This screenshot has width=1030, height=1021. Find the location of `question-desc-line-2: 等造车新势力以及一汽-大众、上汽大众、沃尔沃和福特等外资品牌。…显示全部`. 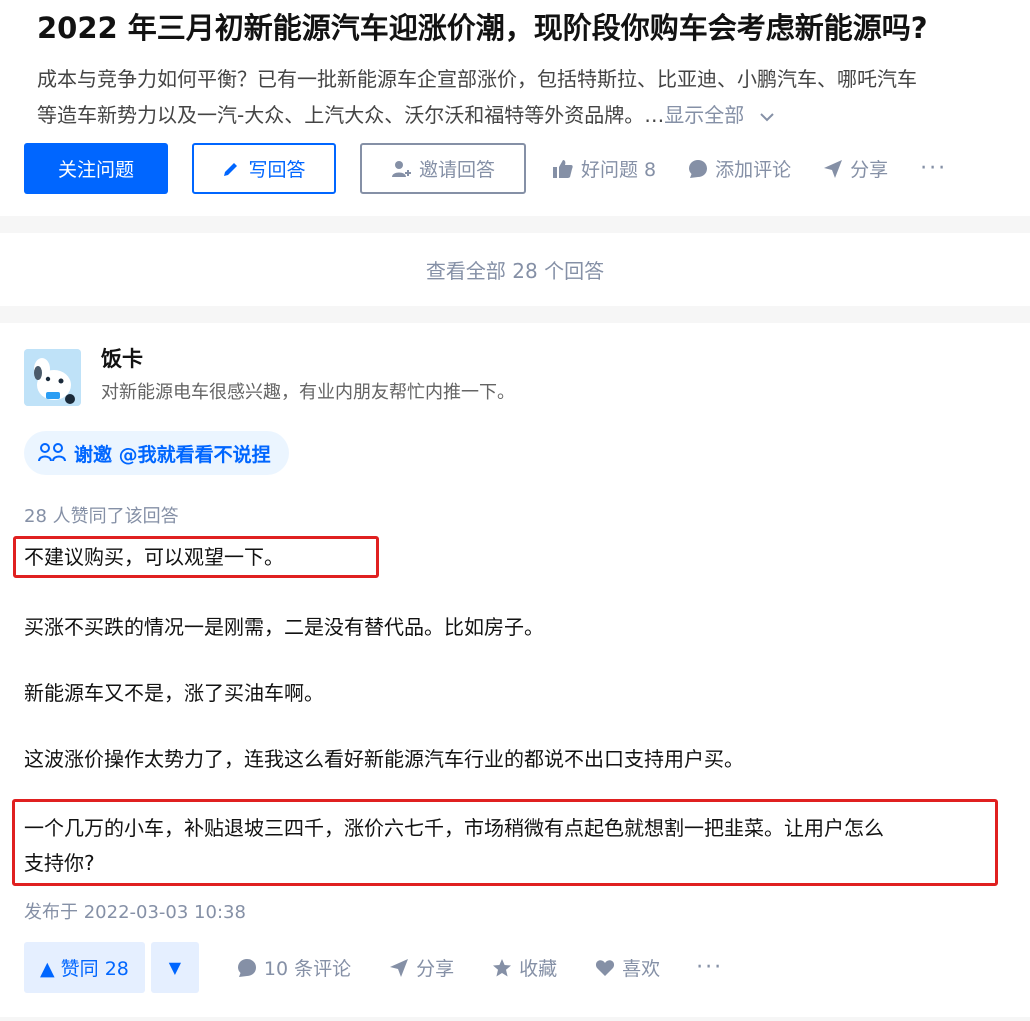

question-desc-line-2: 等造车新势力以及一汽-大众、上汽大众、沃尔沃和福特等外资品牌。…显示全部 is located at coordinates (533, 115).